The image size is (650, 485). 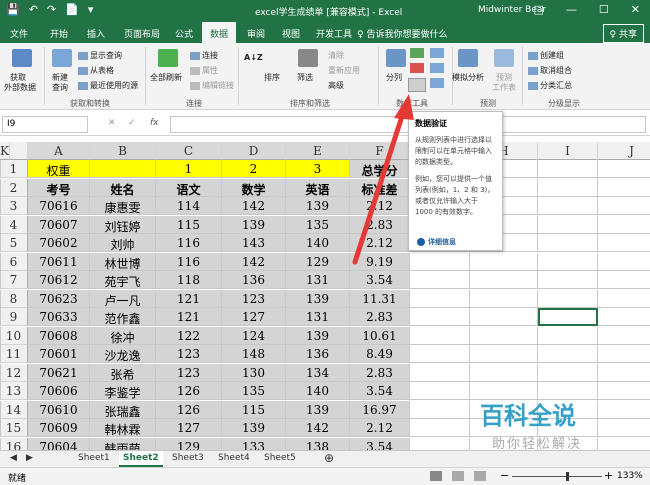 I want to click on row-header-2: 2, so click(x=14, y=187).